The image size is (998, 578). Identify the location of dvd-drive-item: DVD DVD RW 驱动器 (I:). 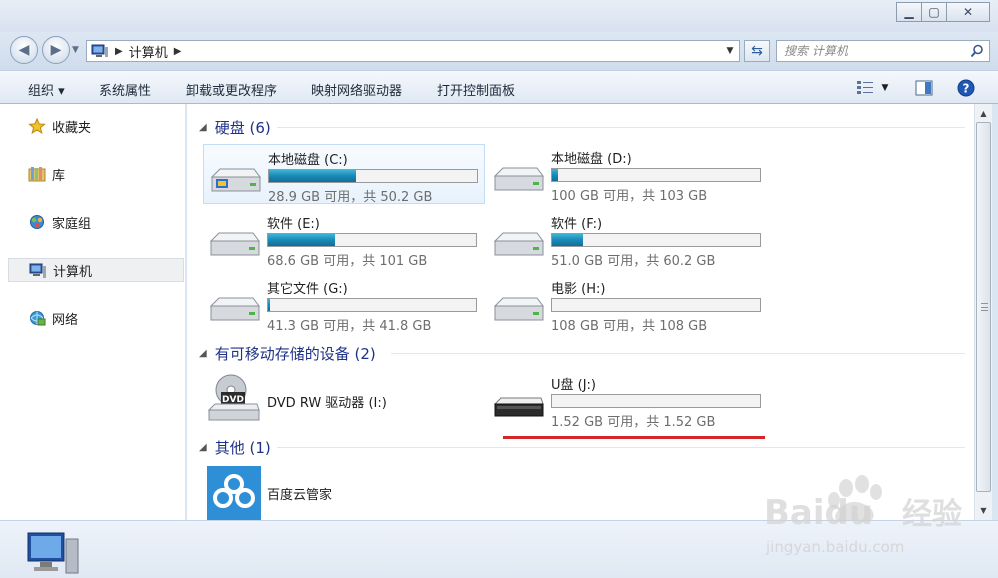
(344, 400).